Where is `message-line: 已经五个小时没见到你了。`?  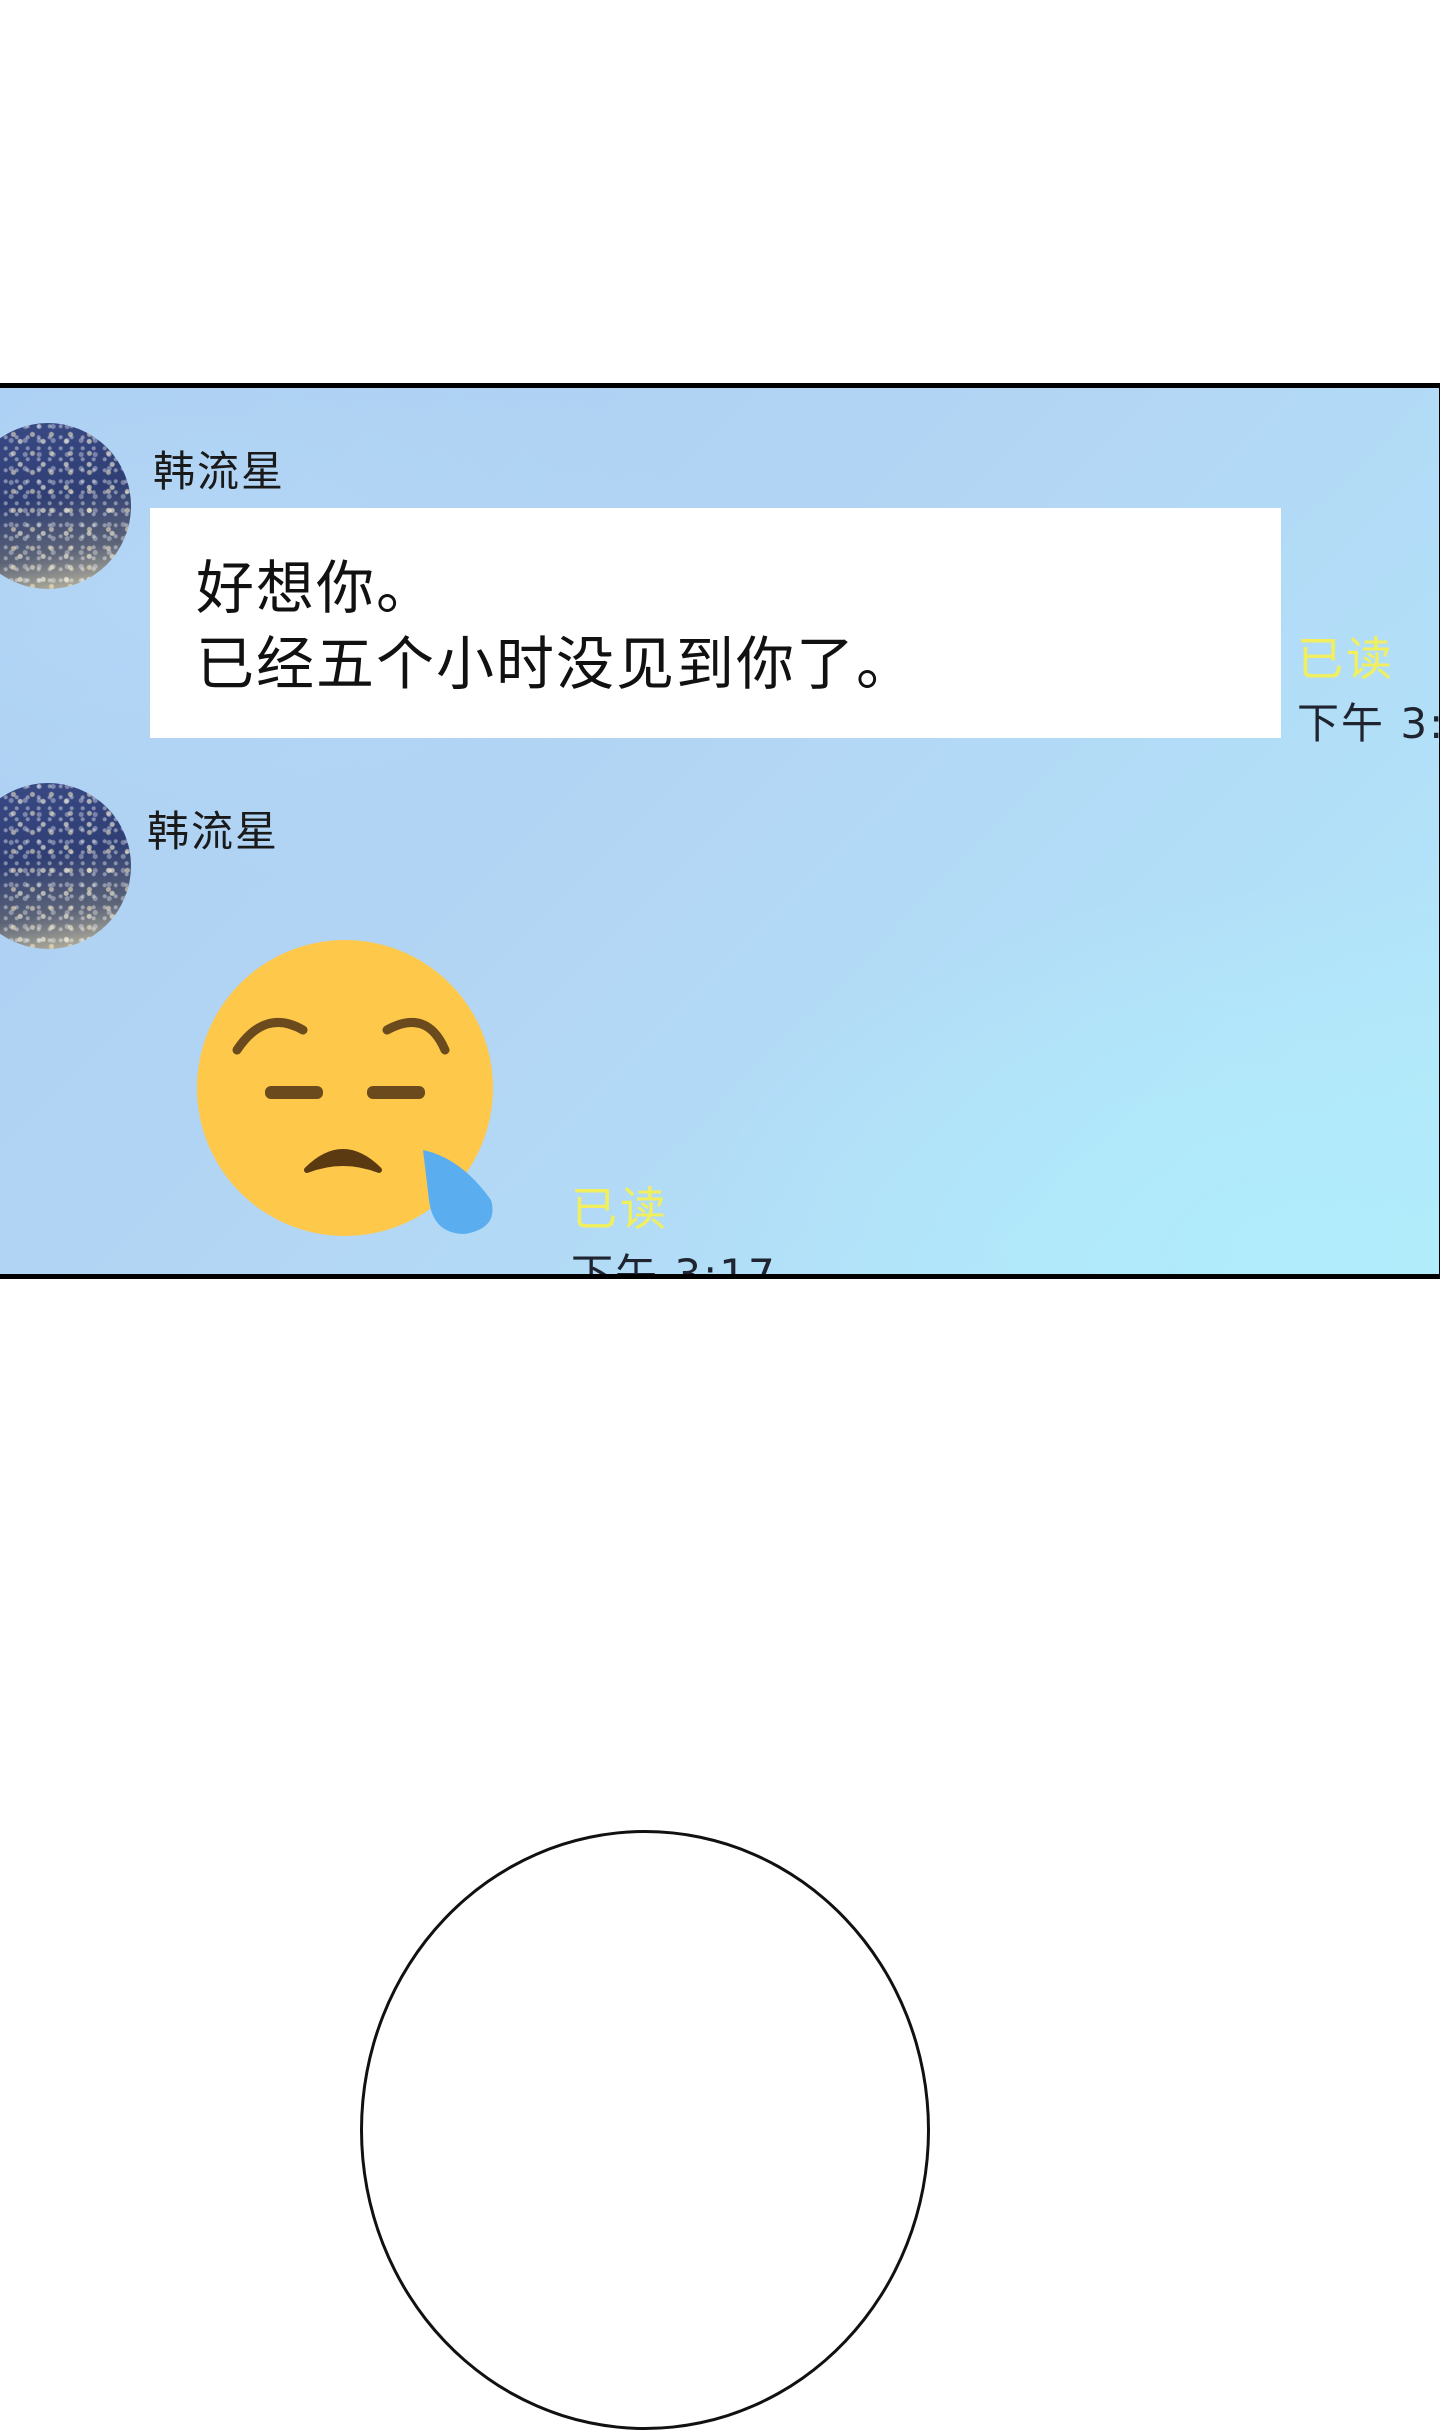 message-line: 已经五个小时没见到你了。 is located at coordinates (556, 664).